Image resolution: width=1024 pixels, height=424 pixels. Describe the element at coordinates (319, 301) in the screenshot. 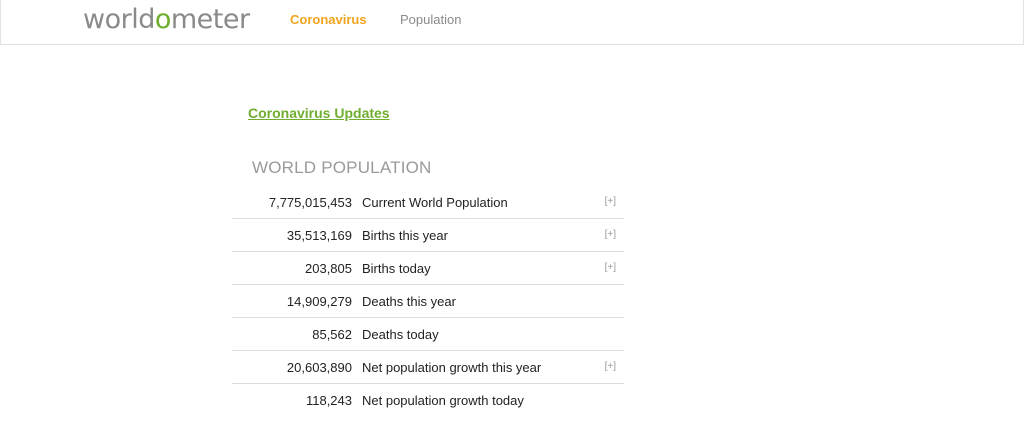

I see `stat-value: 14,909,279` at that location.